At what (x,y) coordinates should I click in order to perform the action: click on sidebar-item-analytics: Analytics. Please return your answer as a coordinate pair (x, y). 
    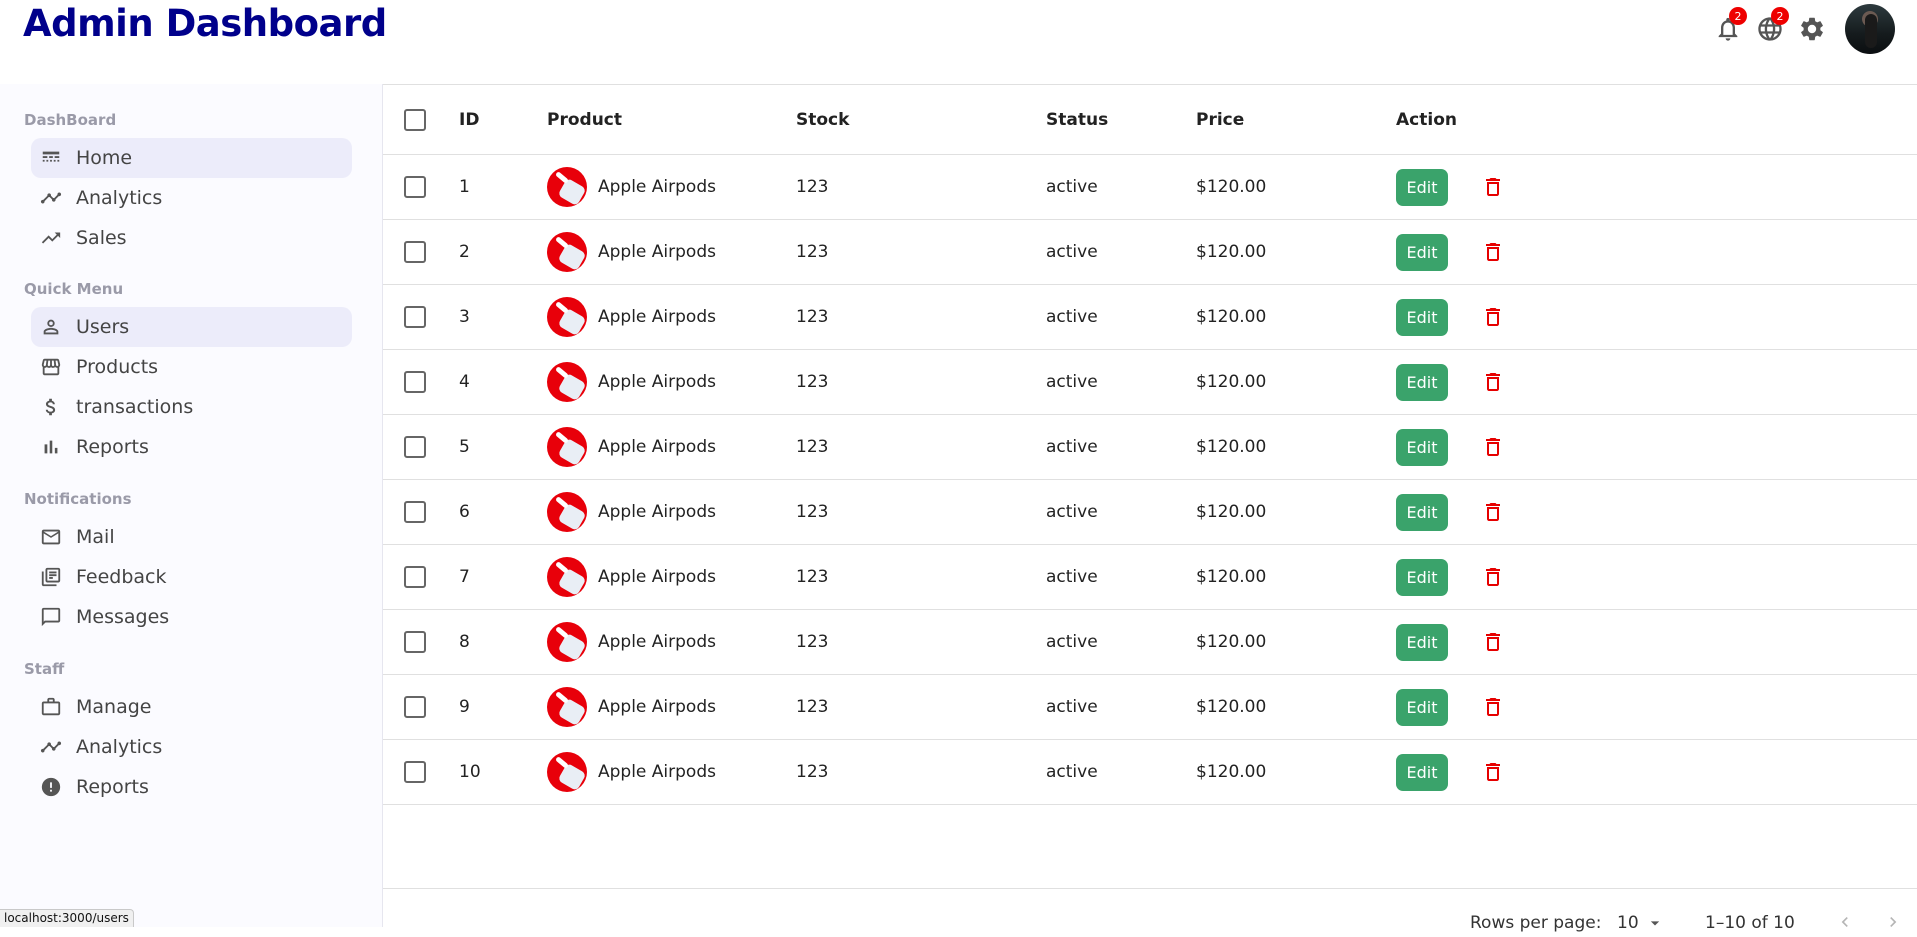
    Looking at the image, I should click on (191, 198).